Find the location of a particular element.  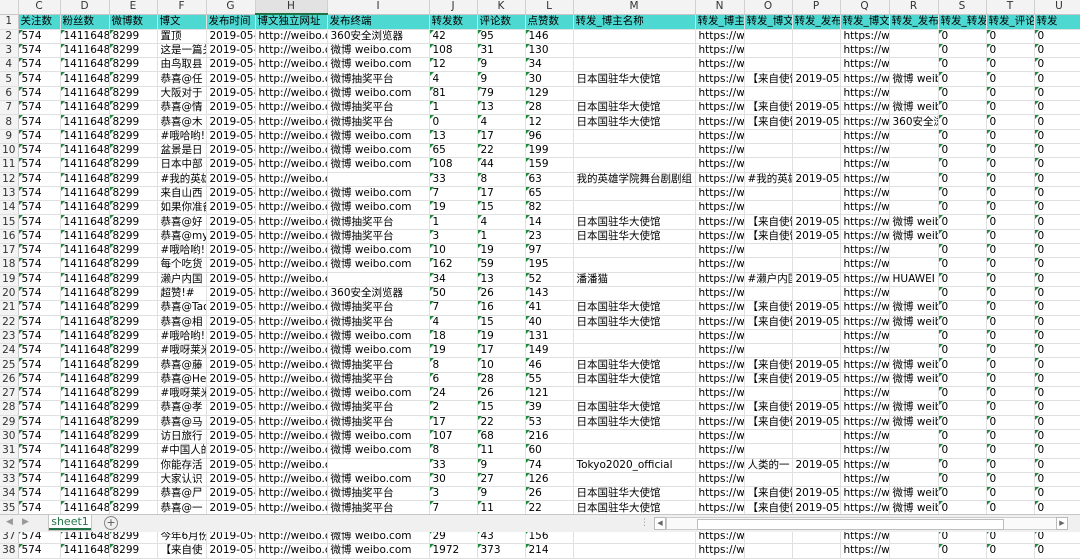

table-cell: 恭喜@myt is located at coordinates (182, 237).